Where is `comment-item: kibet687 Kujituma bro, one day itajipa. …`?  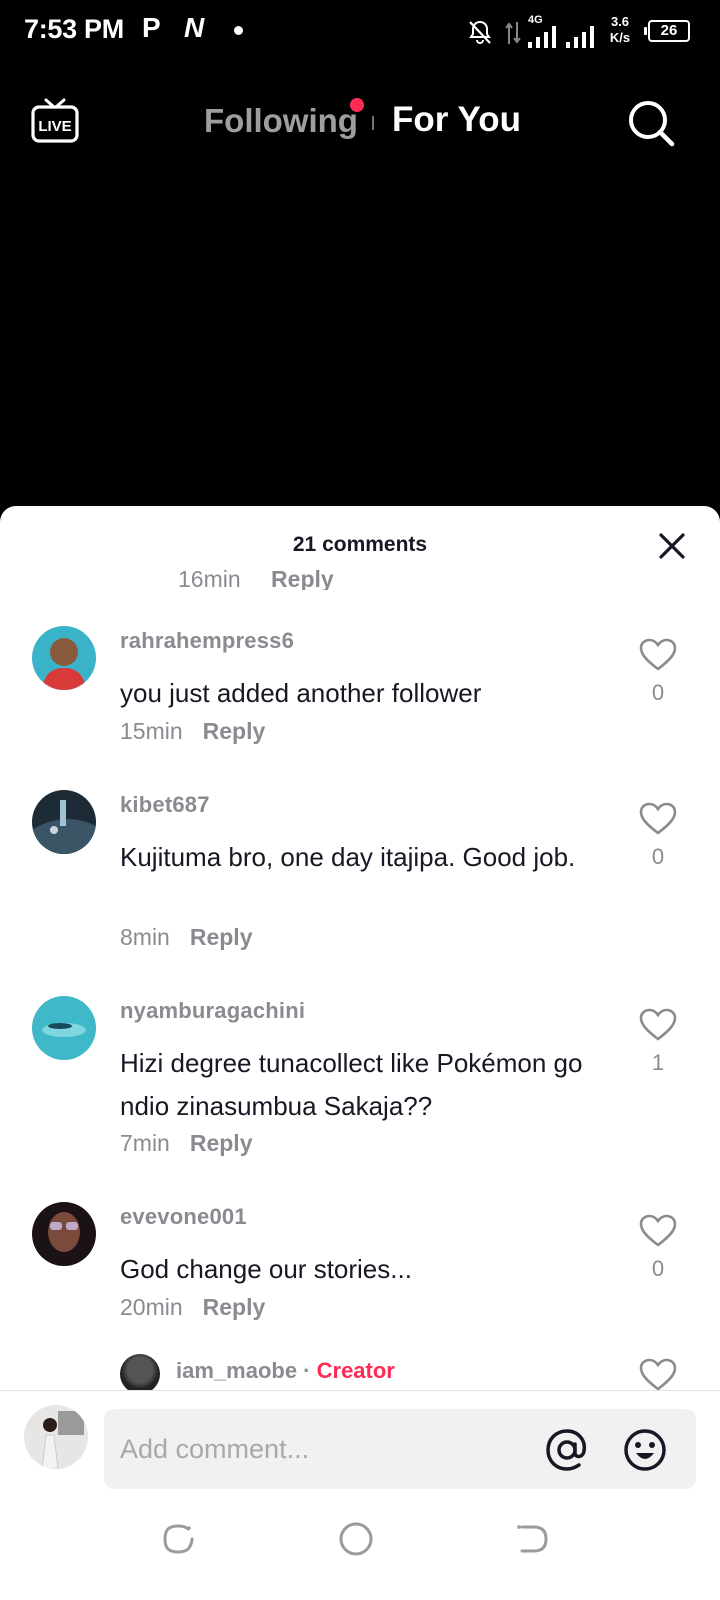
comment-item: kibet687 Kujituma bro, one day itajipa. … is located at coordinates (360, 880).